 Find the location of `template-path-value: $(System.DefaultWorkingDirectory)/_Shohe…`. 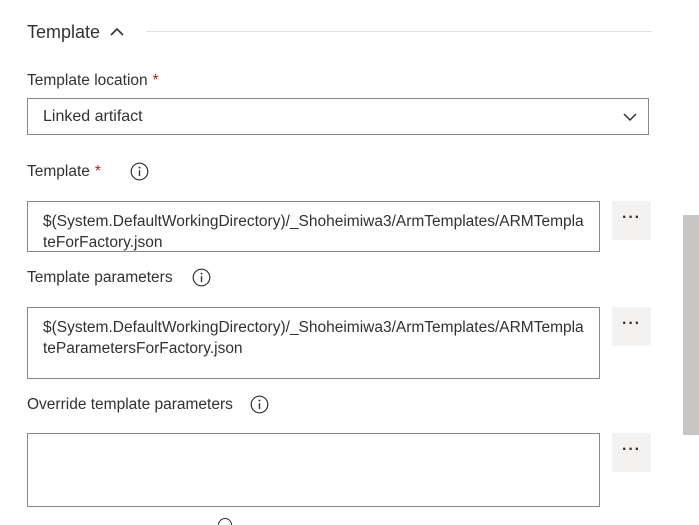

template-path-value: $(System.DefaultWorkingDirectory)/_Shohe… is located at coordinates (313, 232).